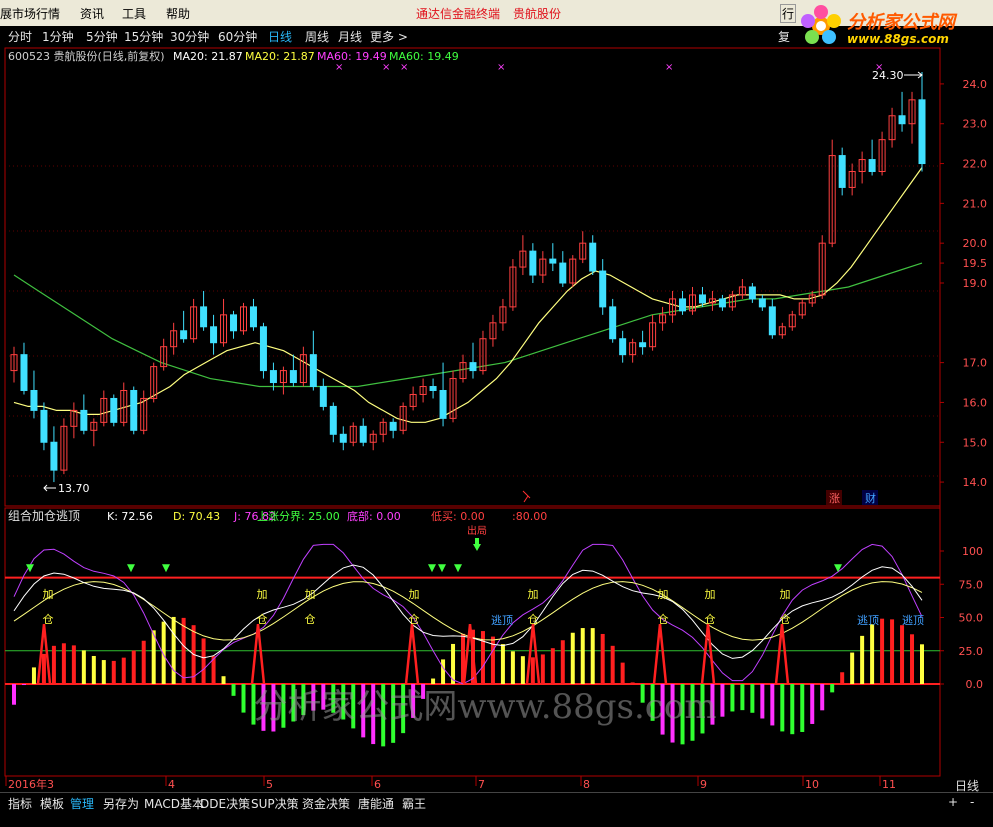  Describe the element at coordinates (280, 36) in the screenshot. I see `period-tab-6: 日线` at that location.